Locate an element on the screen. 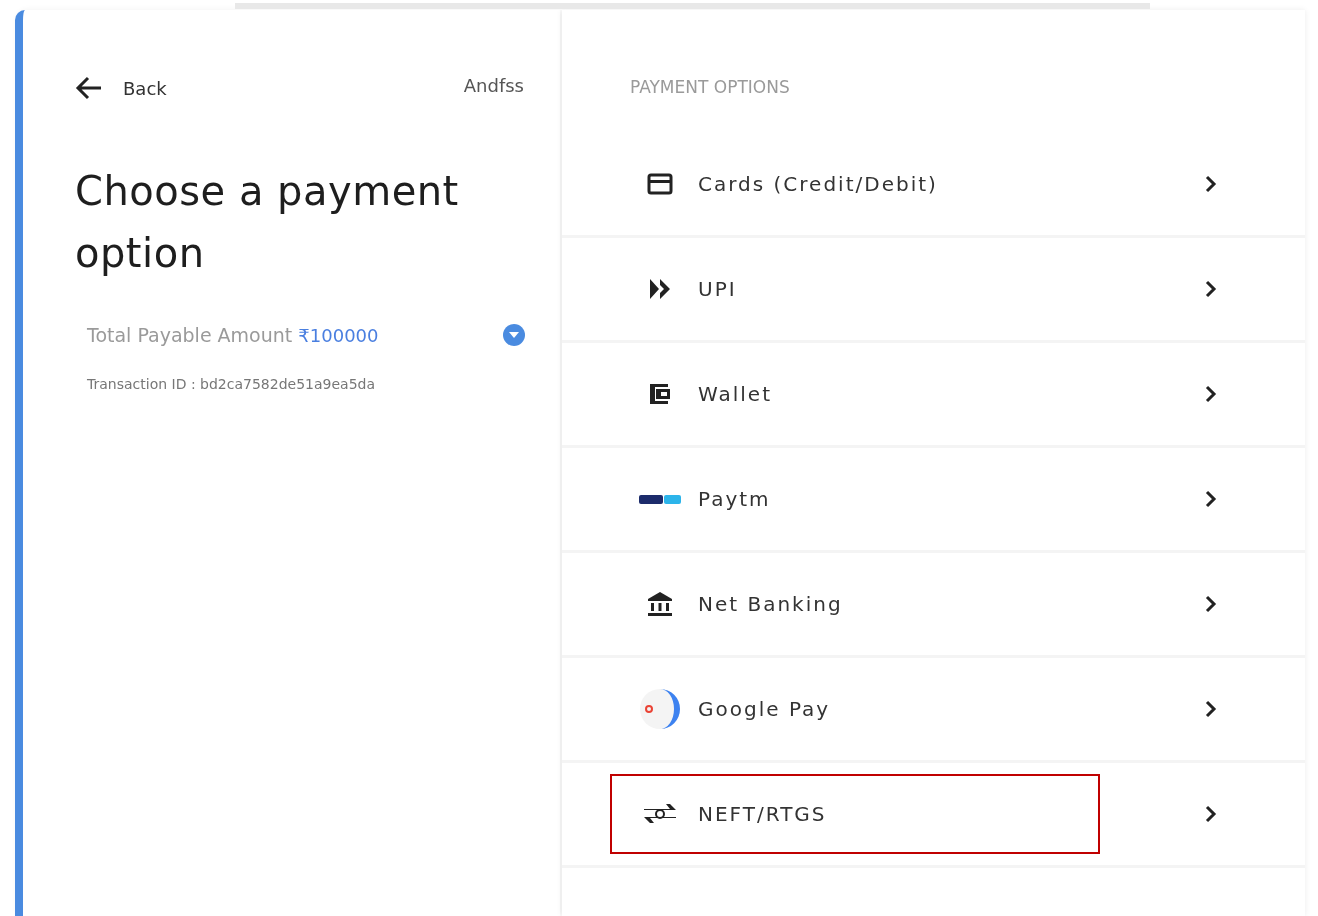 This screenshot has width=1318, height=916. merchant-name: Andfss is located at coordinates (493, 85).